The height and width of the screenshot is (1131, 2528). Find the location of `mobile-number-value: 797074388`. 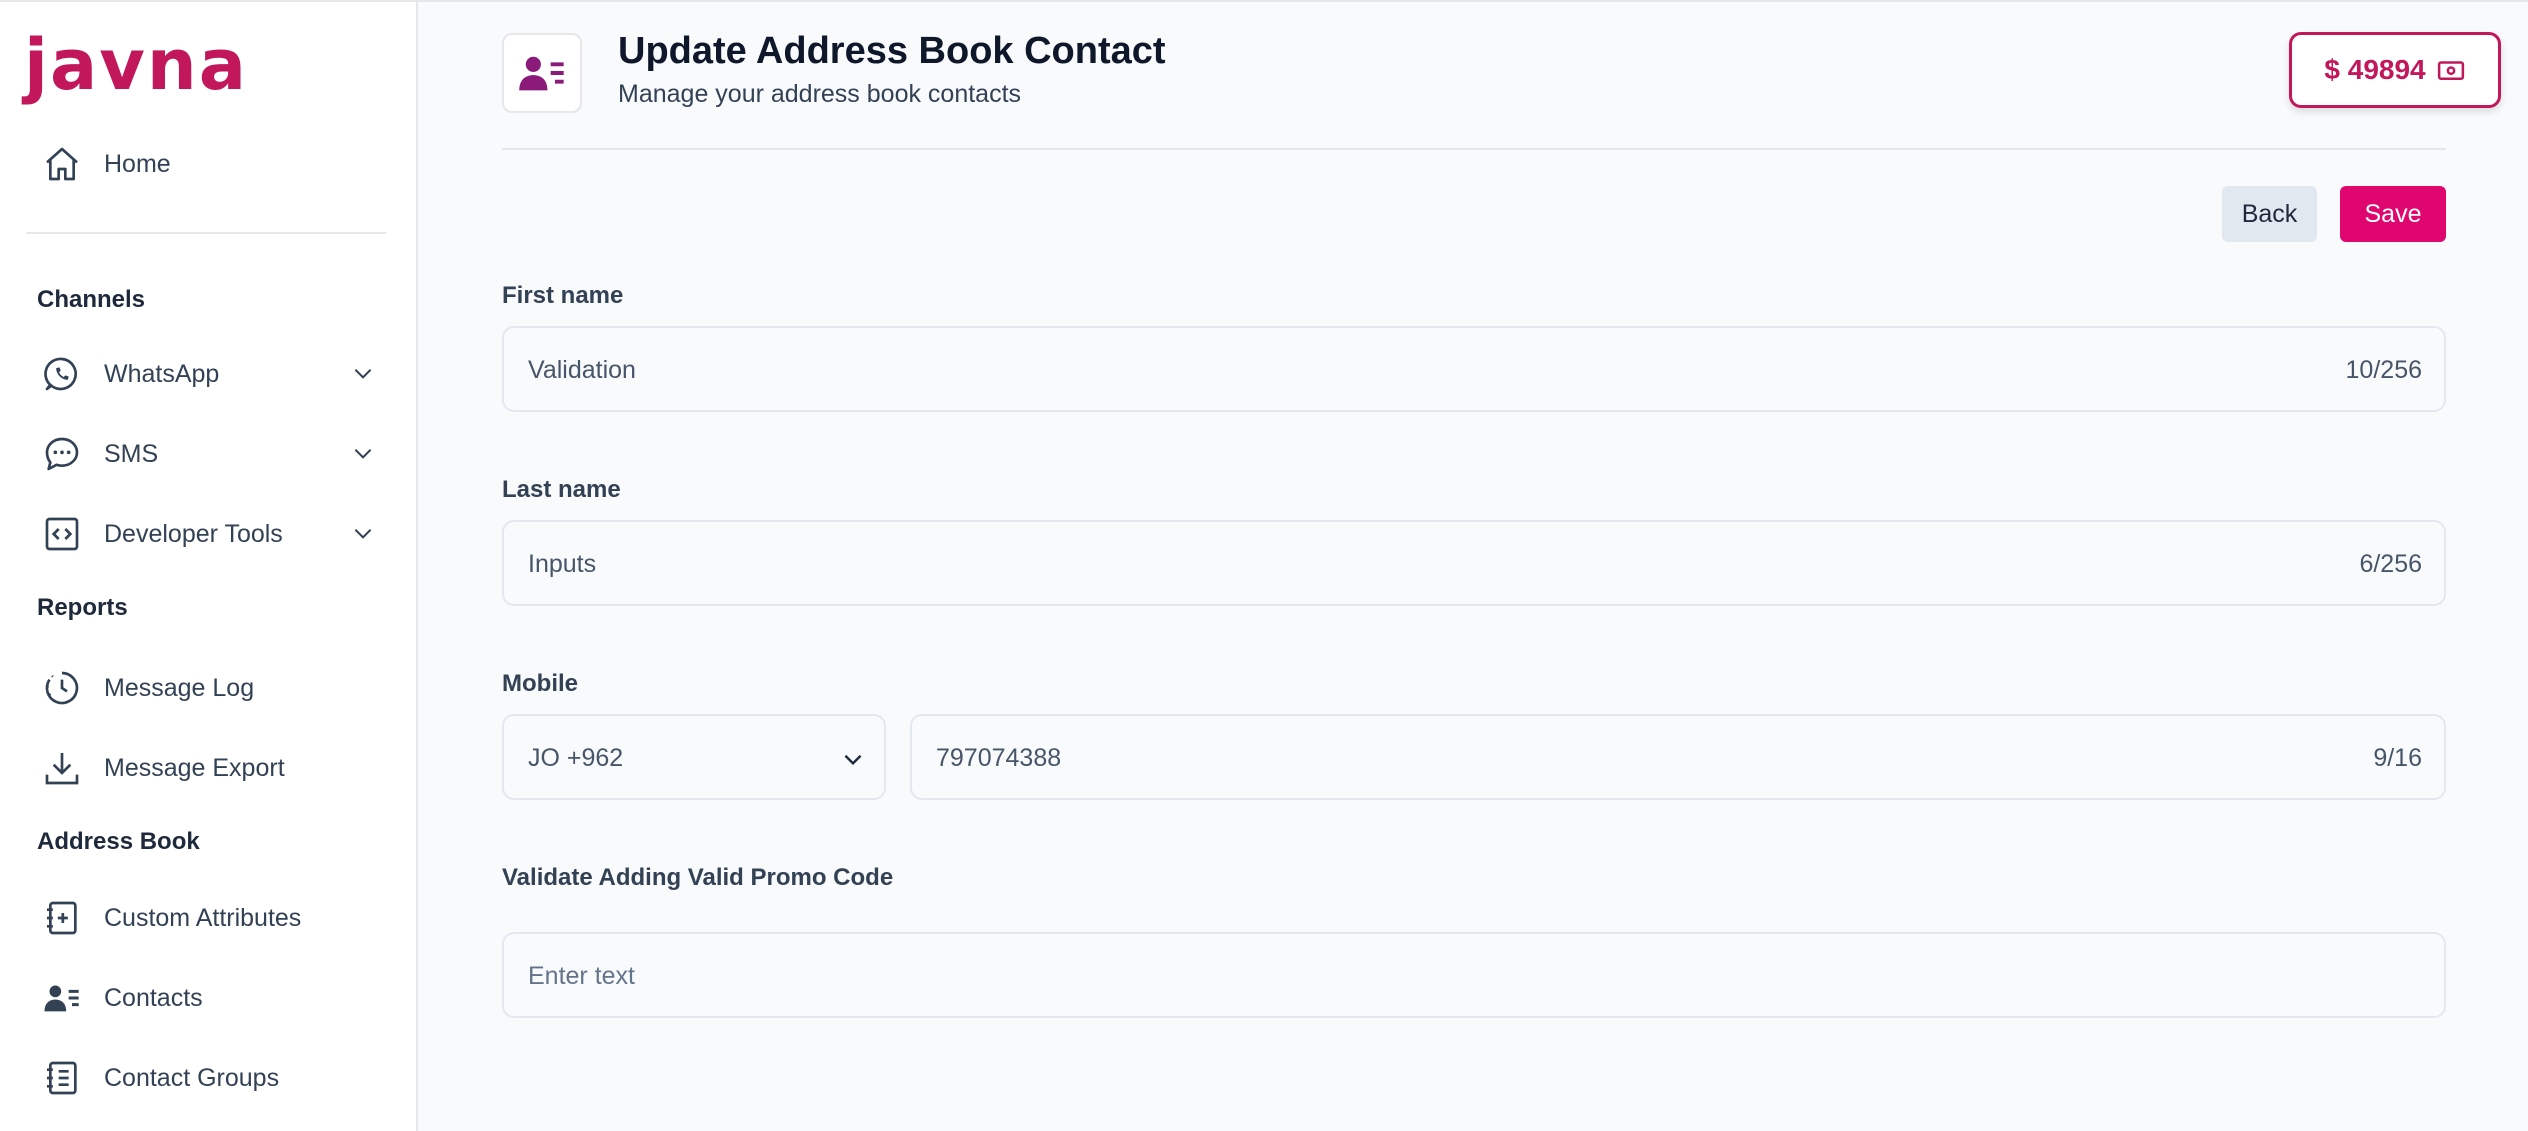

mobile-number-value: 797074388 is located at coordinates (999, 758).